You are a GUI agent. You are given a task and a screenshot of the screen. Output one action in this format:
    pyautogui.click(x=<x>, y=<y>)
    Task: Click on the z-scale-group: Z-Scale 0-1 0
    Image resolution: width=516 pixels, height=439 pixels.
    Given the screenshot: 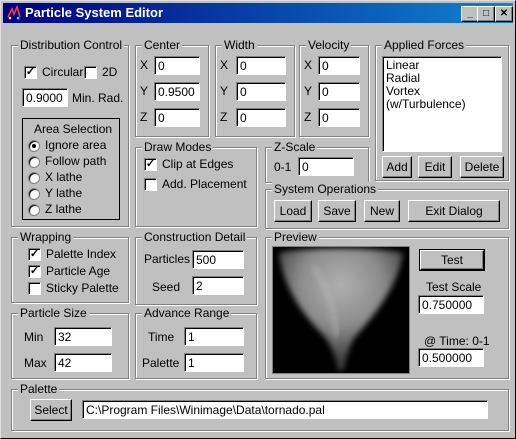 What is the action you would take?
    pyautogui.click(x=317, y=161)
    